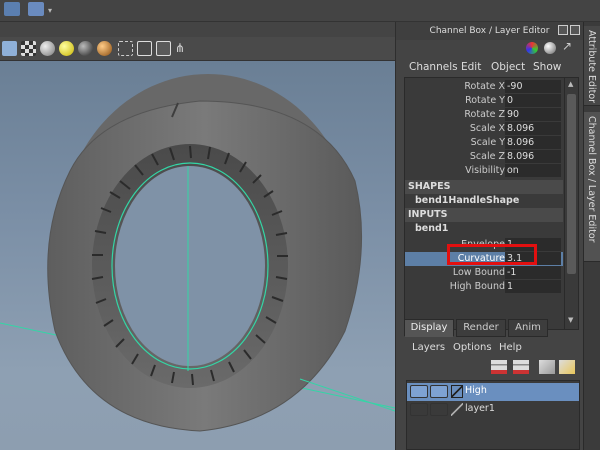 This screenshot has height=450, width=600. I want to click on channel-color-icon, so click(532, 48).